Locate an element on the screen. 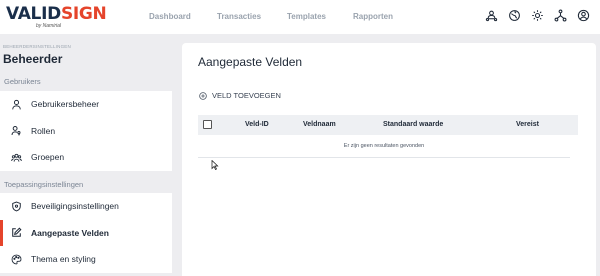  hierarchy-icon is located at coordinates (560, 15).